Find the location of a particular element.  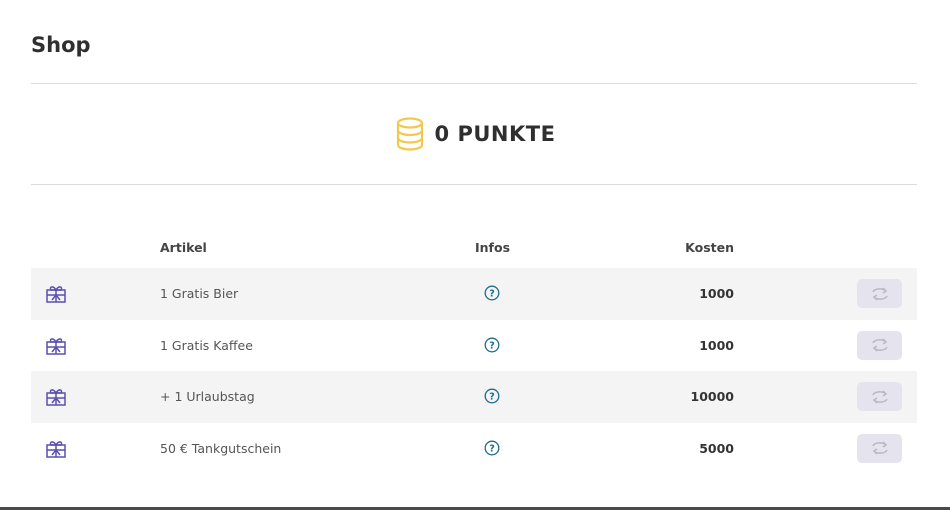

table-header: Artikel Infos Kosten is located at coordinates (474, 248).